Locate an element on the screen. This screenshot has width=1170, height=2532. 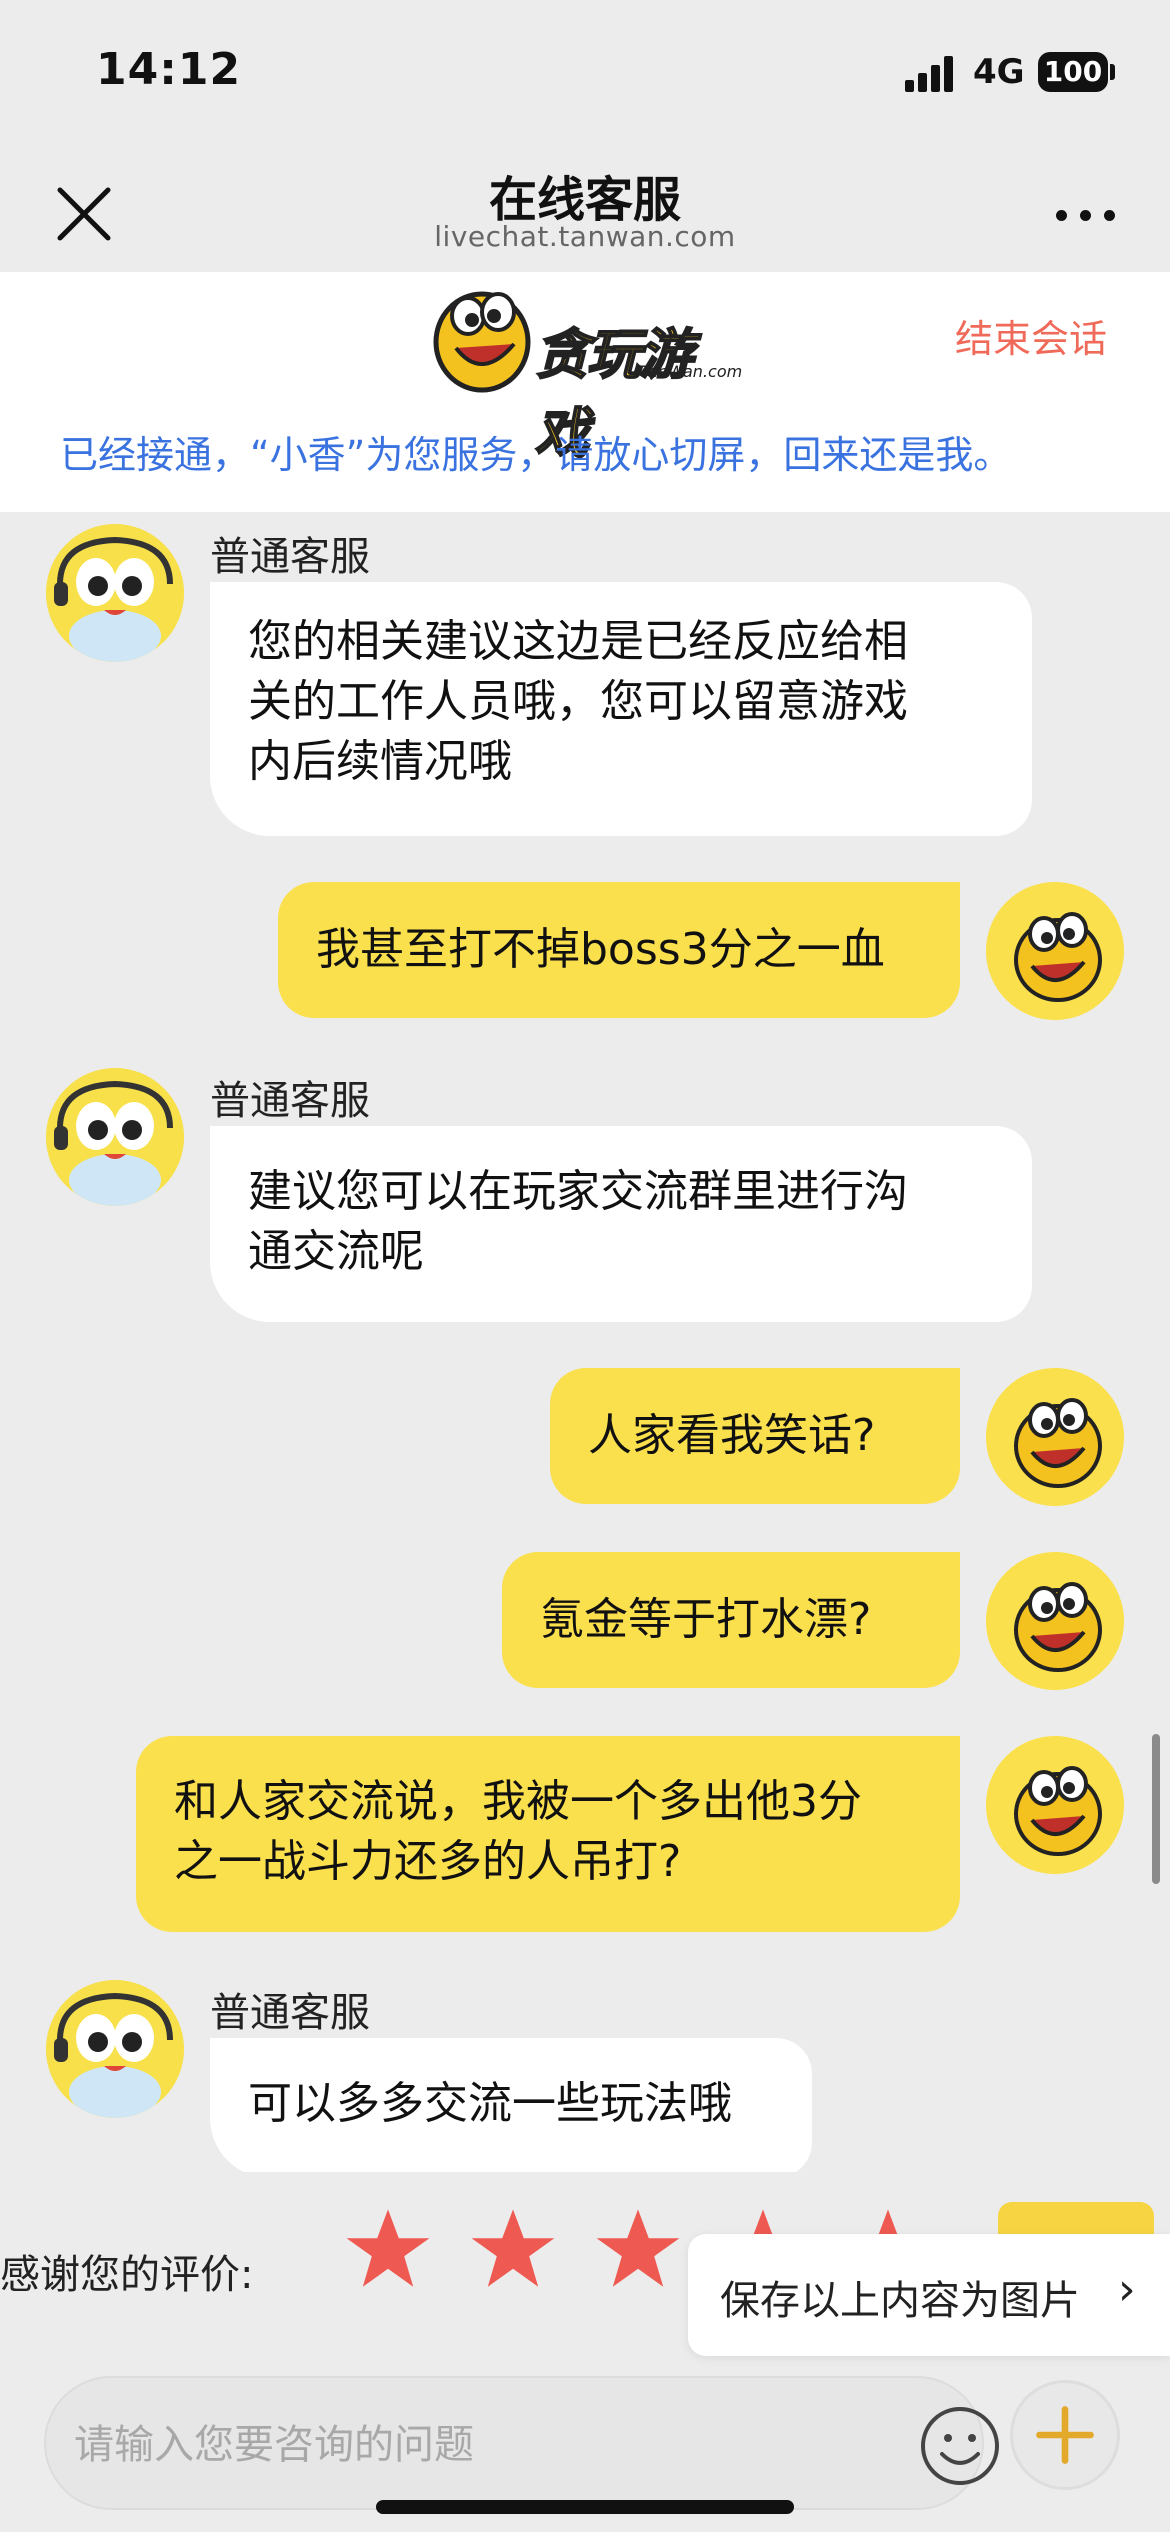
signal-icon is located at coordinates (931, 74).